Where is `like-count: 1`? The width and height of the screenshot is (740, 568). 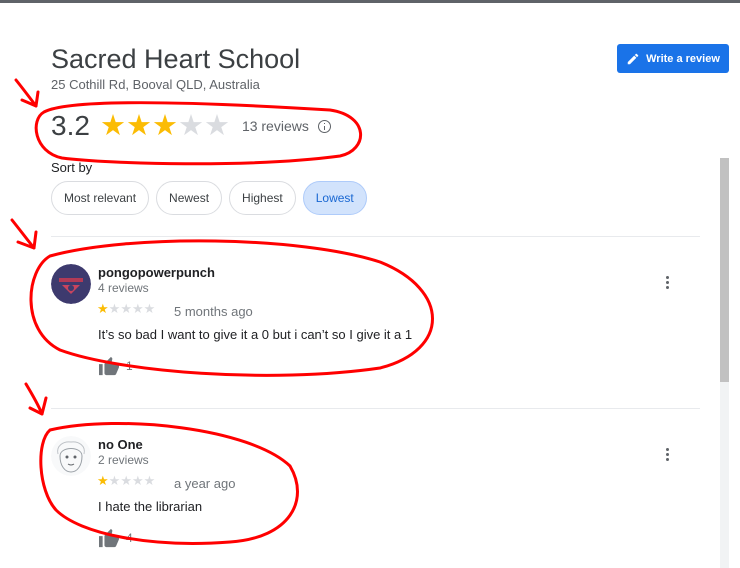 like-count: 1 is located at coordinates (129, 366).